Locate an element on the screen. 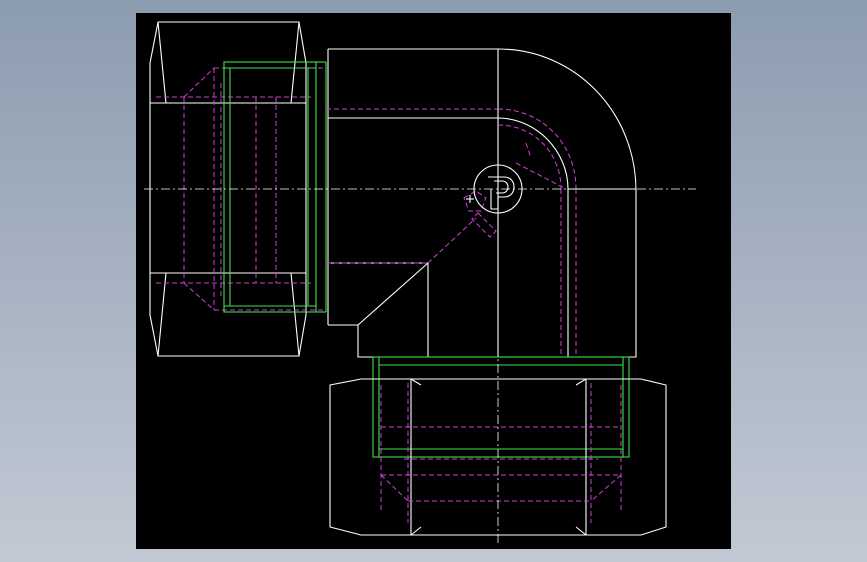 The height and width of the screenshot is (562, 867). left-thread is located at coordinates (275, 187).